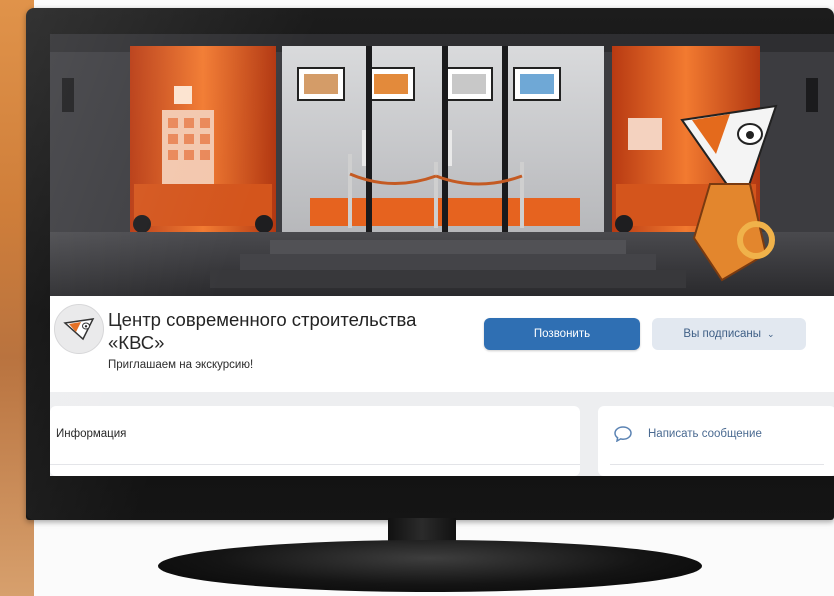 The width and height of the screenshot is (834, 596). What do you see at coordinates (771, 333) in the screenshot?
I see `chevron-down-icon: ⌄` at bounding box center [771, 333].